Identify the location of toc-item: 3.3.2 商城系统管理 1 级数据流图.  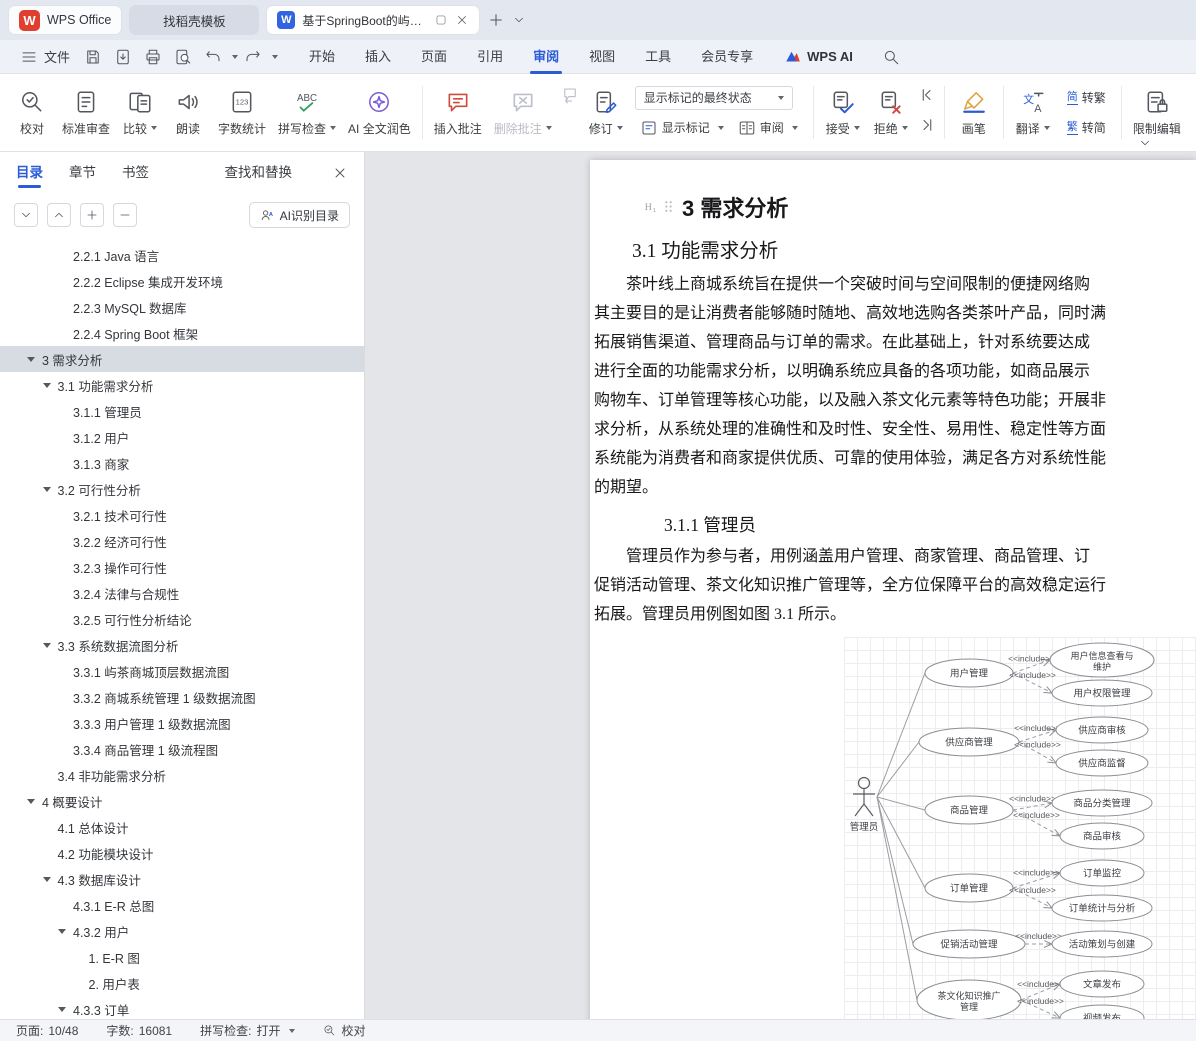
(182, 697).